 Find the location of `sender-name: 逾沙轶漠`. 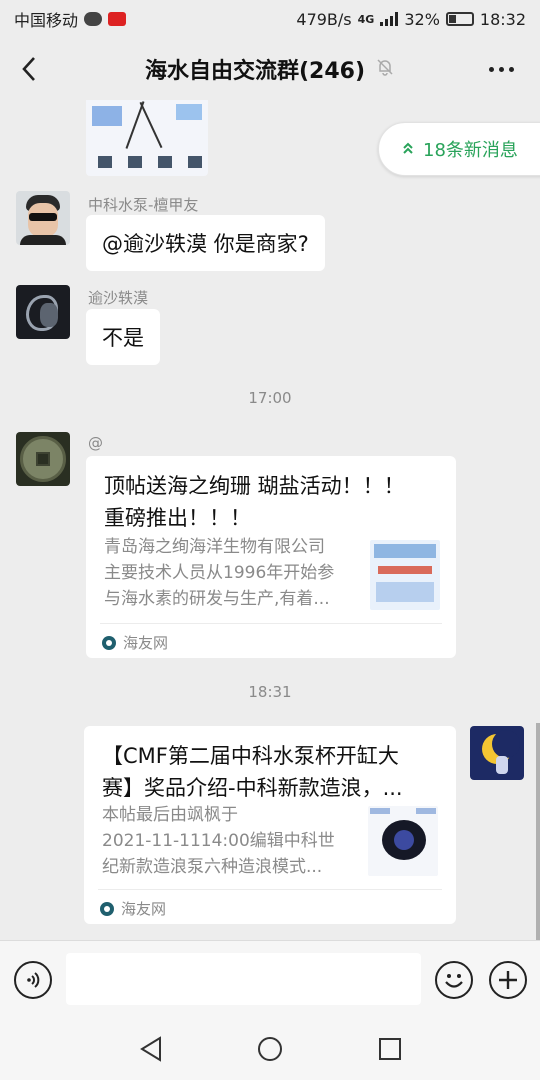

sender-name: 逾沙轶漠 is located at coordinates (118, 298).